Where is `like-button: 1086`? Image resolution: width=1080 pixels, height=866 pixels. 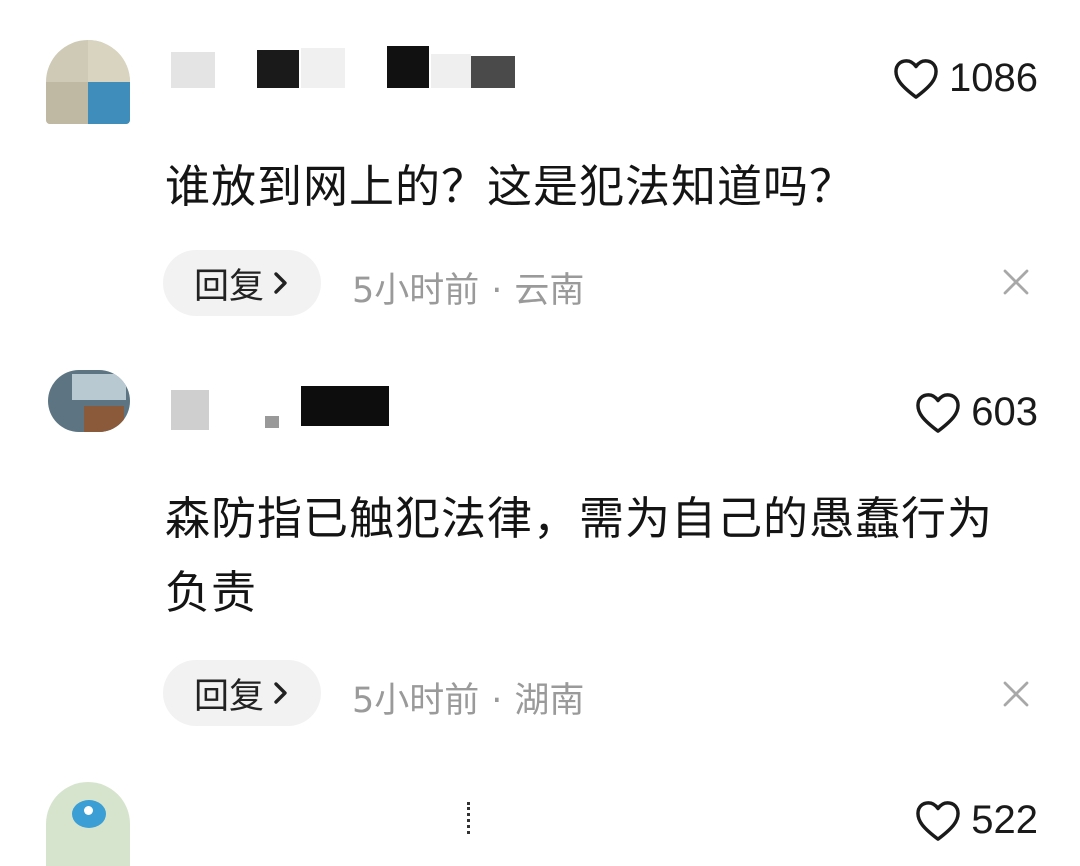
like-button: 1086 is located at coordinates (965, 78).